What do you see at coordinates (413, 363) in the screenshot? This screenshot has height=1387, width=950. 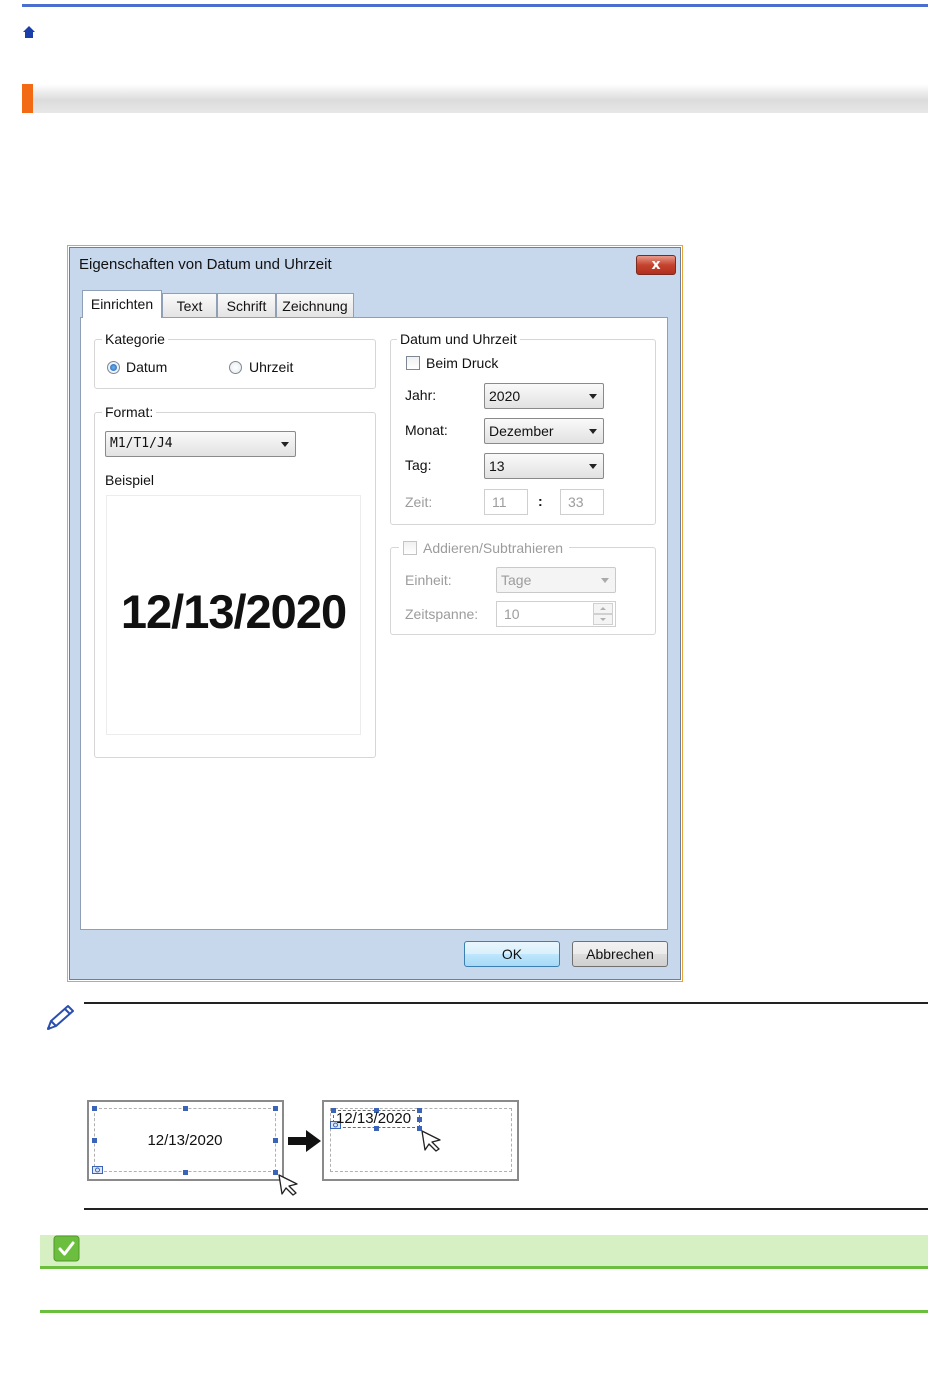 I see `beim-druck-checkbox` at bounding box center [413, 363].